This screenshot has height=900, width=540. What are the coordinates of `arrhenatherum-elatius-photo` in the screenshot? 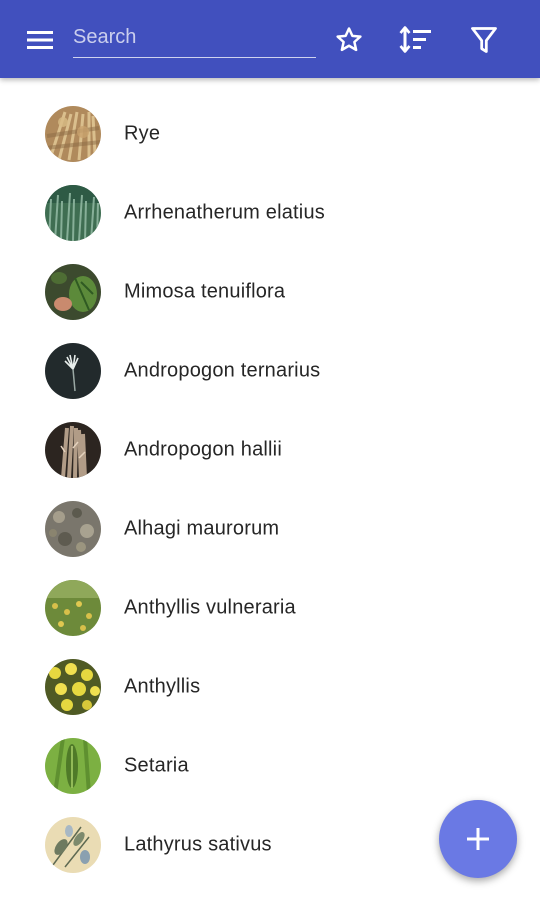 It's located at (73, 212).